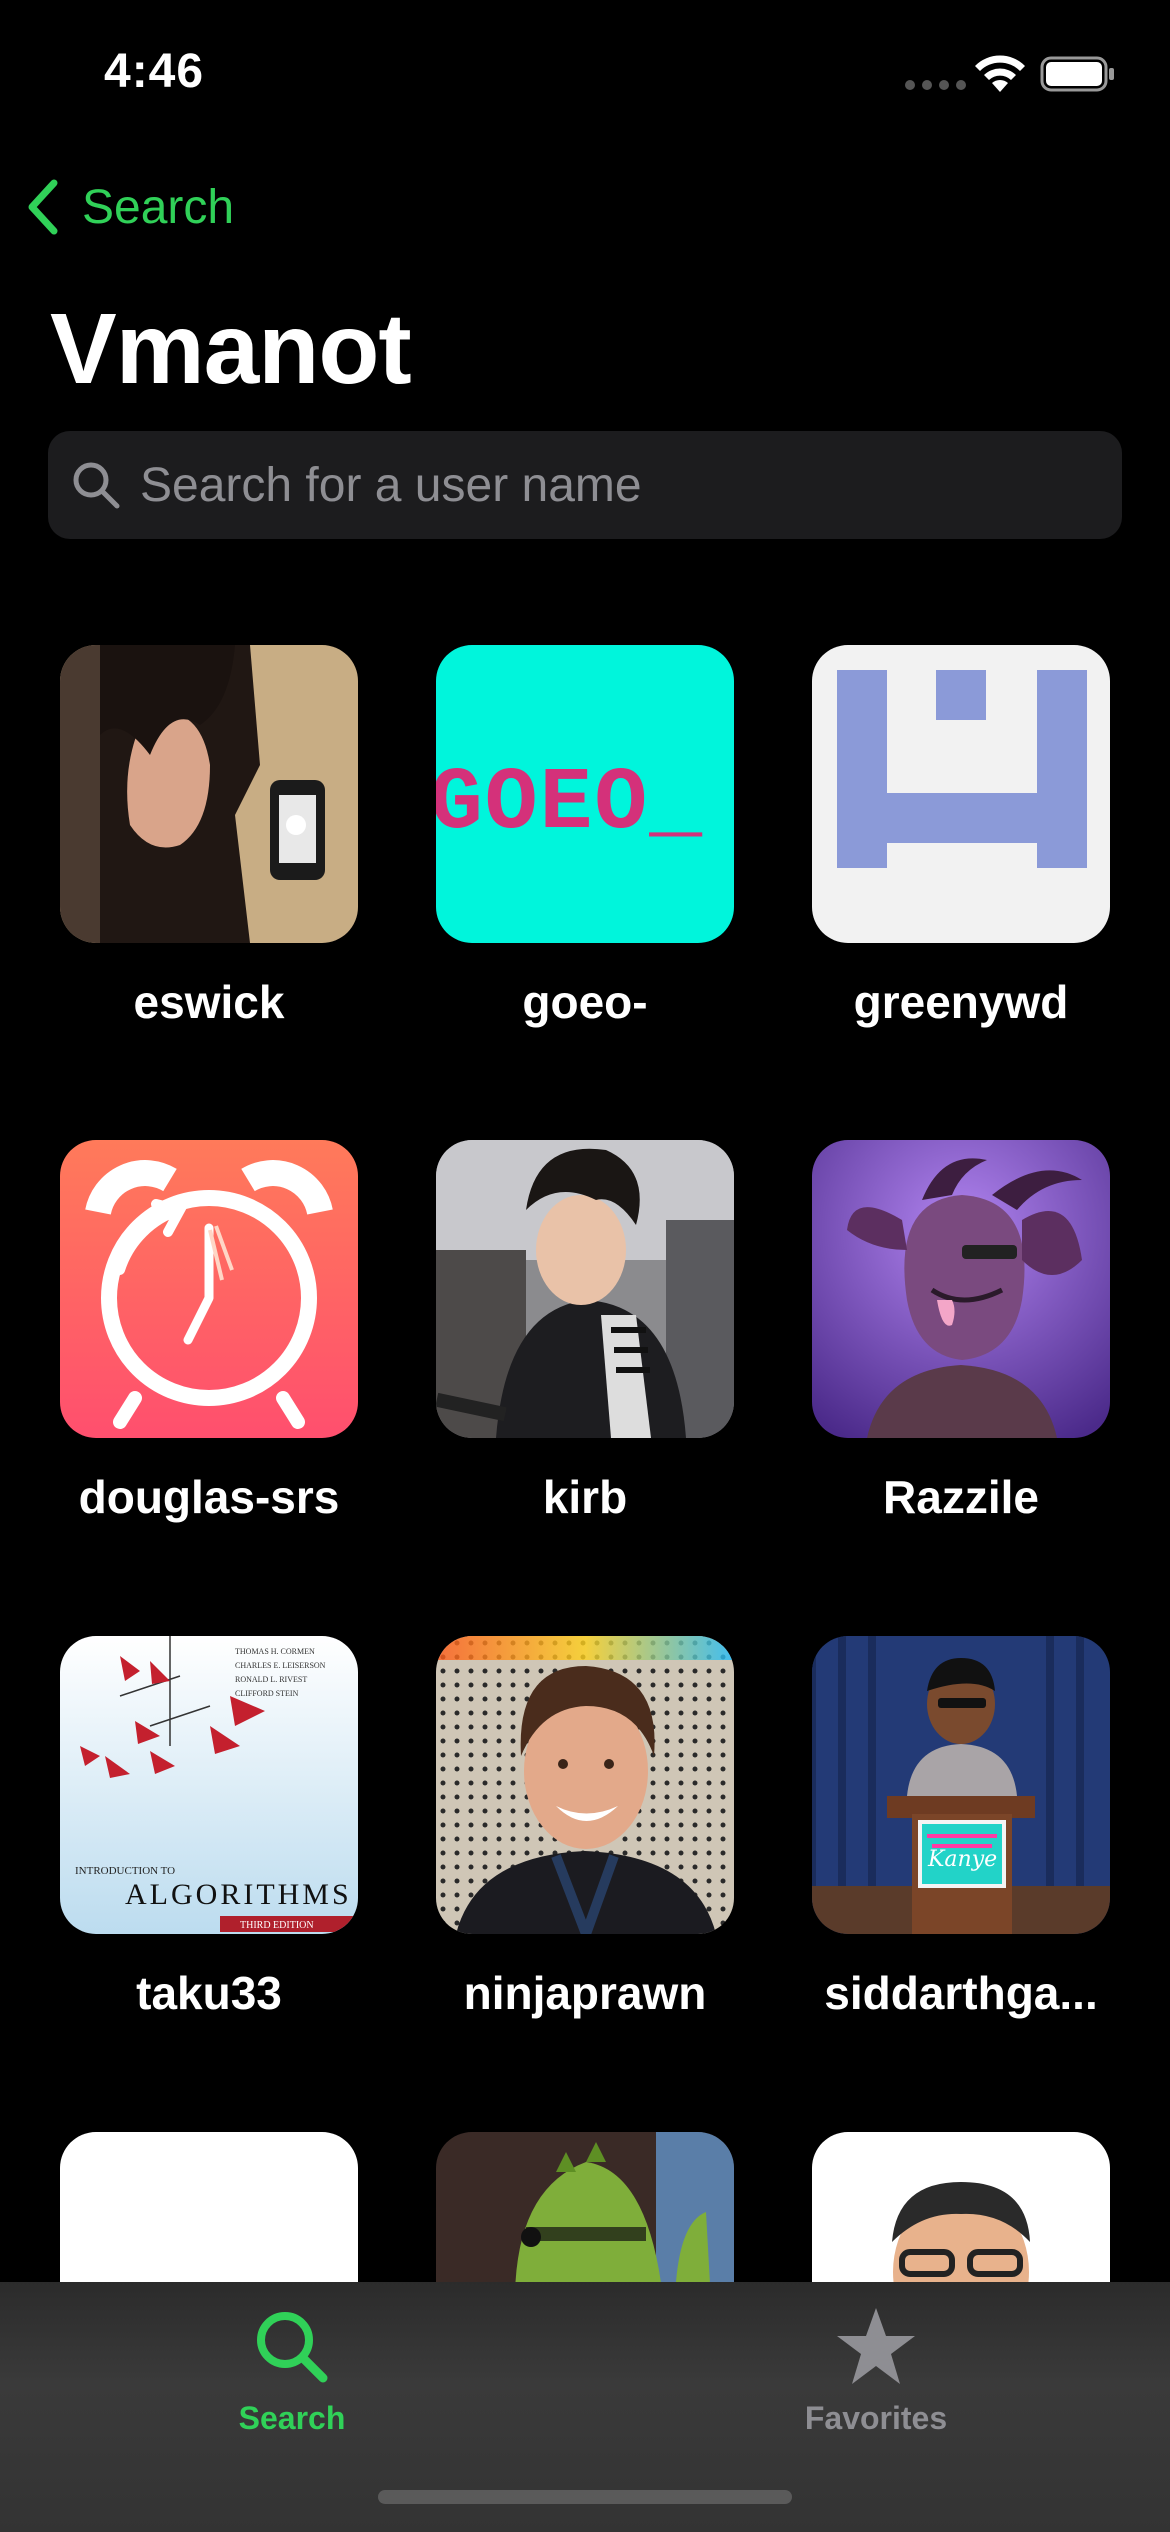 Image resolution: width=1170 pixels, height=2532 pixels. I want to click on user-tile-douglas-srs: douglas-srs, so click(209, 1331).